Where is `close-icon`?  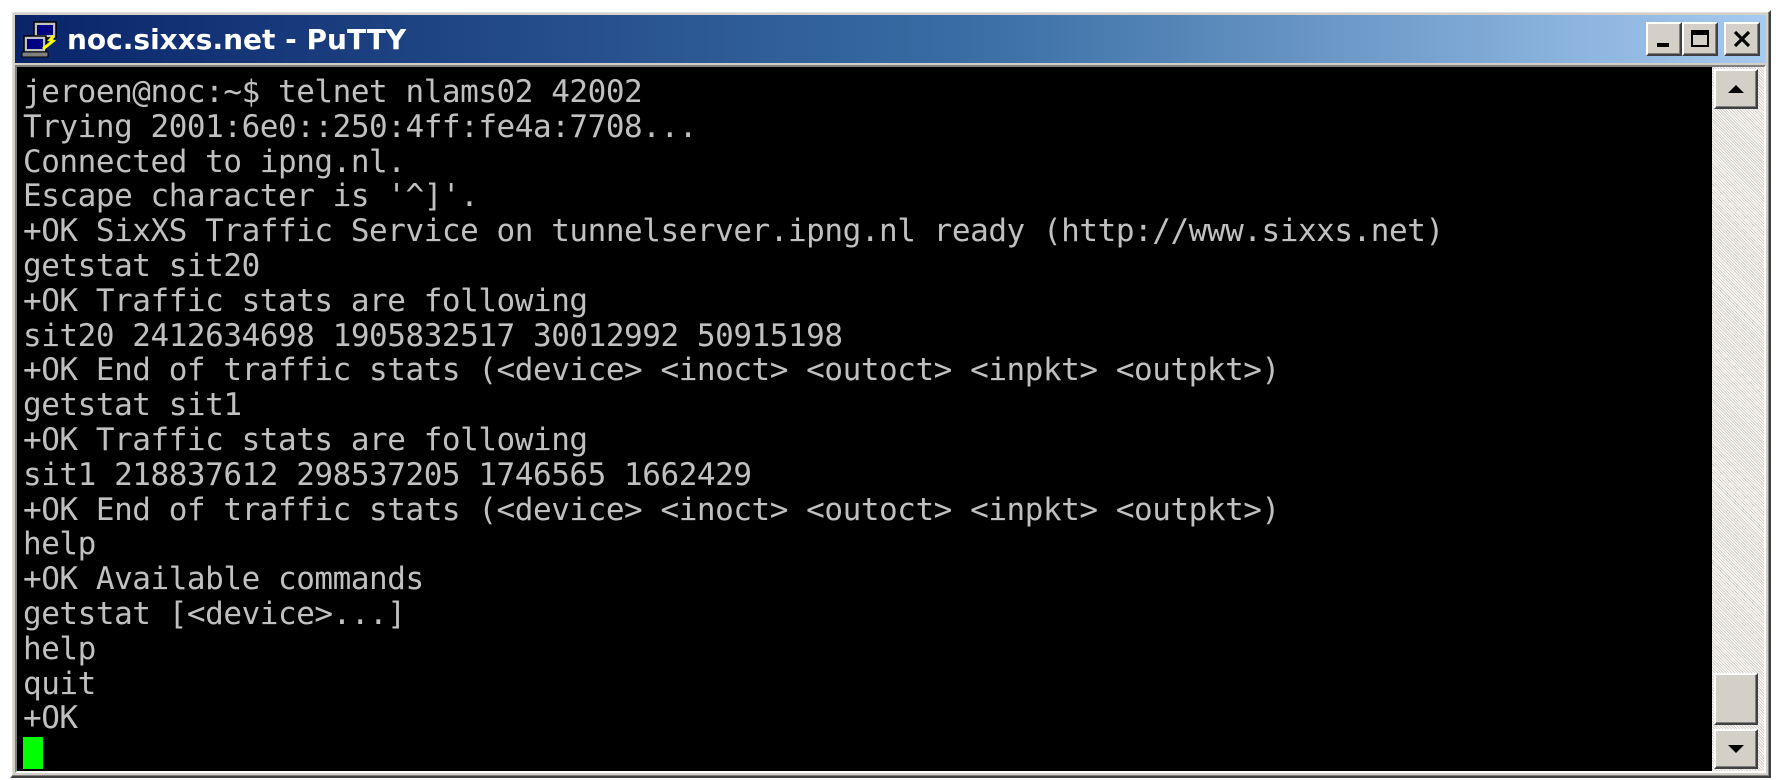 close-icon is located at coordinates (1742, 39).